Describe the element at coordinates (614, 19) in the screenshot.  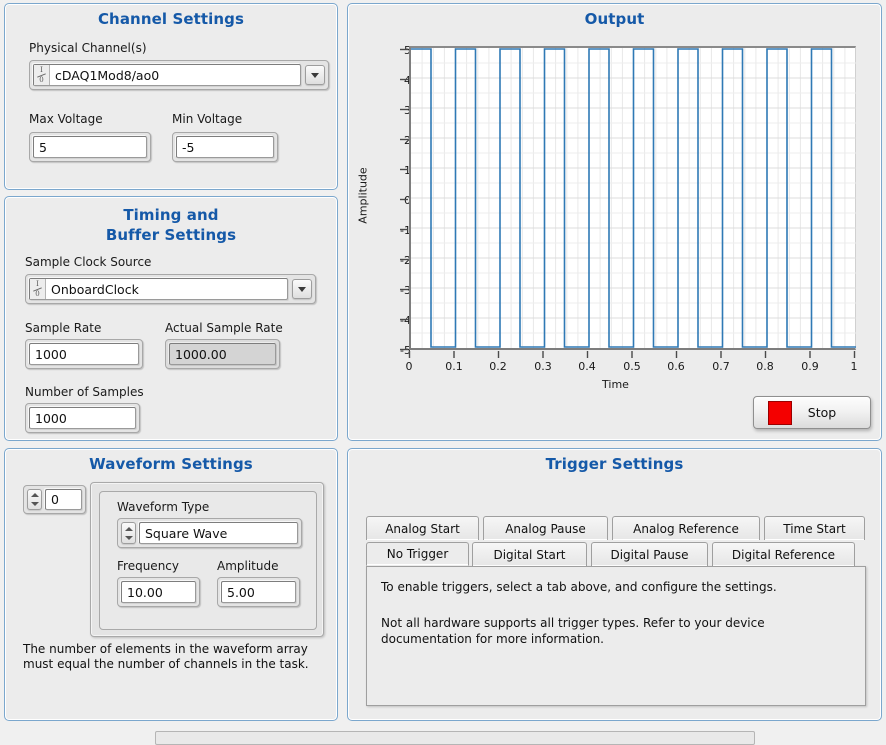
I see `output-title: Output` at that location.